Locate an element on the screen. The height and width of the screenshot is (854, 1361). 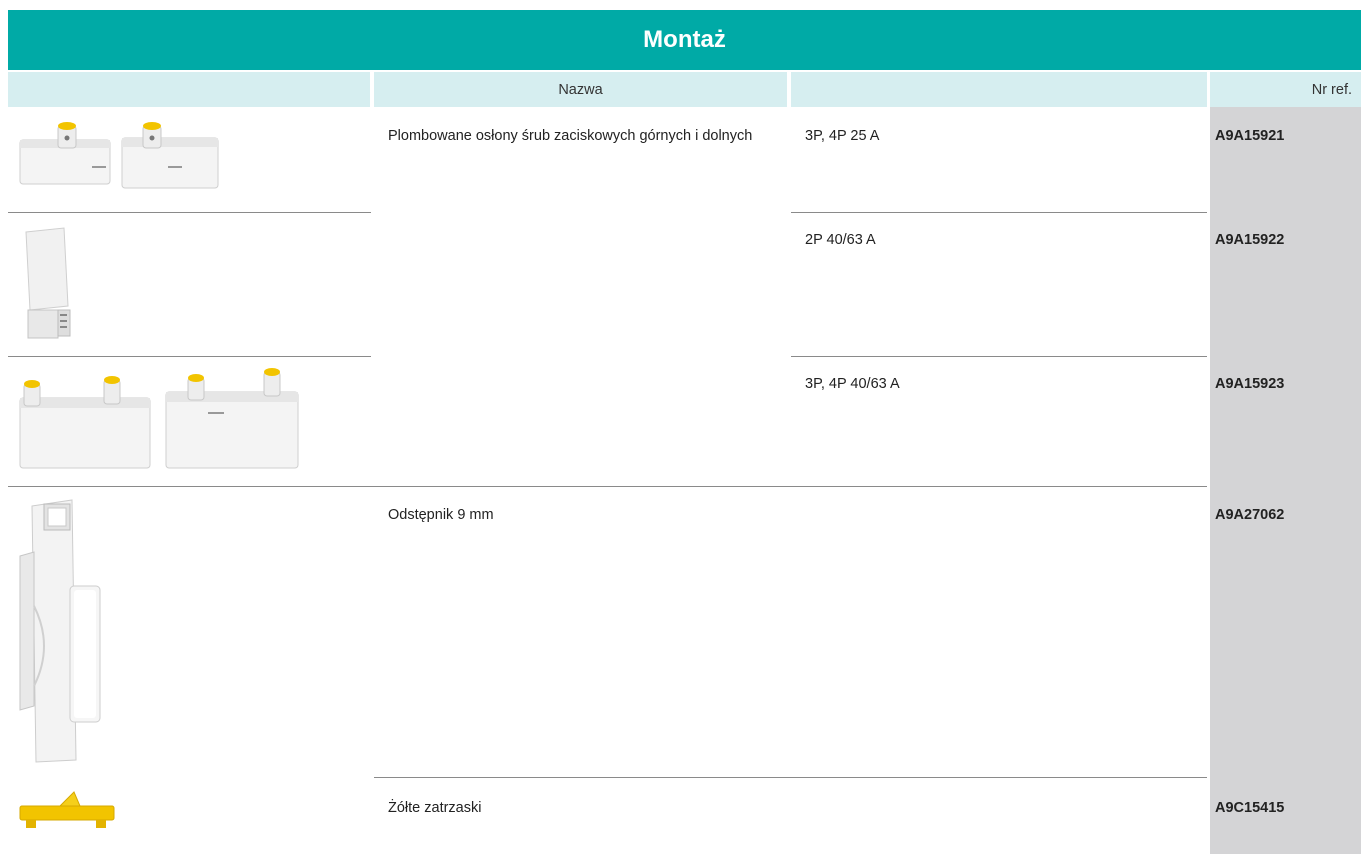
row-ref: A9A15921 is located at coordinates (1250, 136).